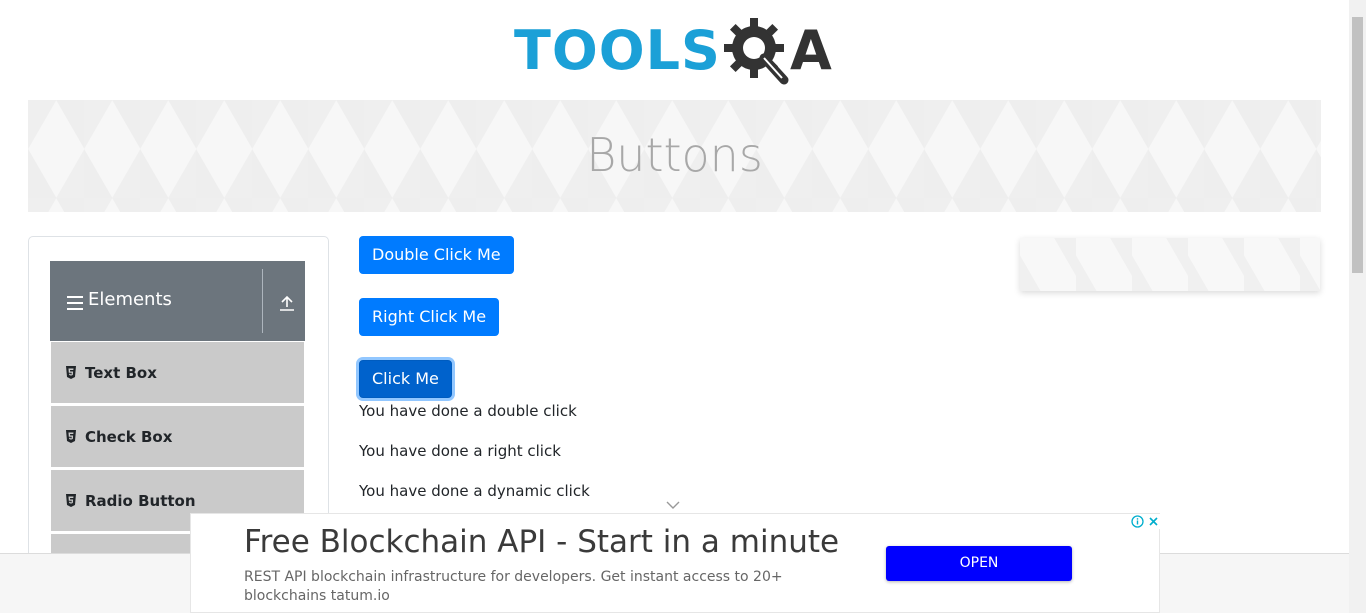  Describe the element at coordinates (1357, 145) in the screenshot. I see `scrollbar-thumb` at that location.